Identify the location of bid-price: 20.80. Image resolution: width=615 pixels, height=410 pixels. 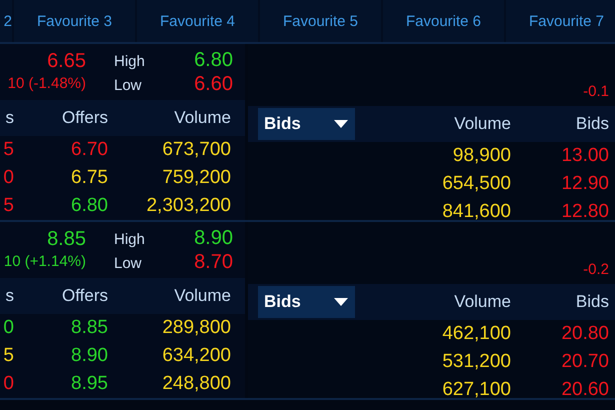
(584, 334).